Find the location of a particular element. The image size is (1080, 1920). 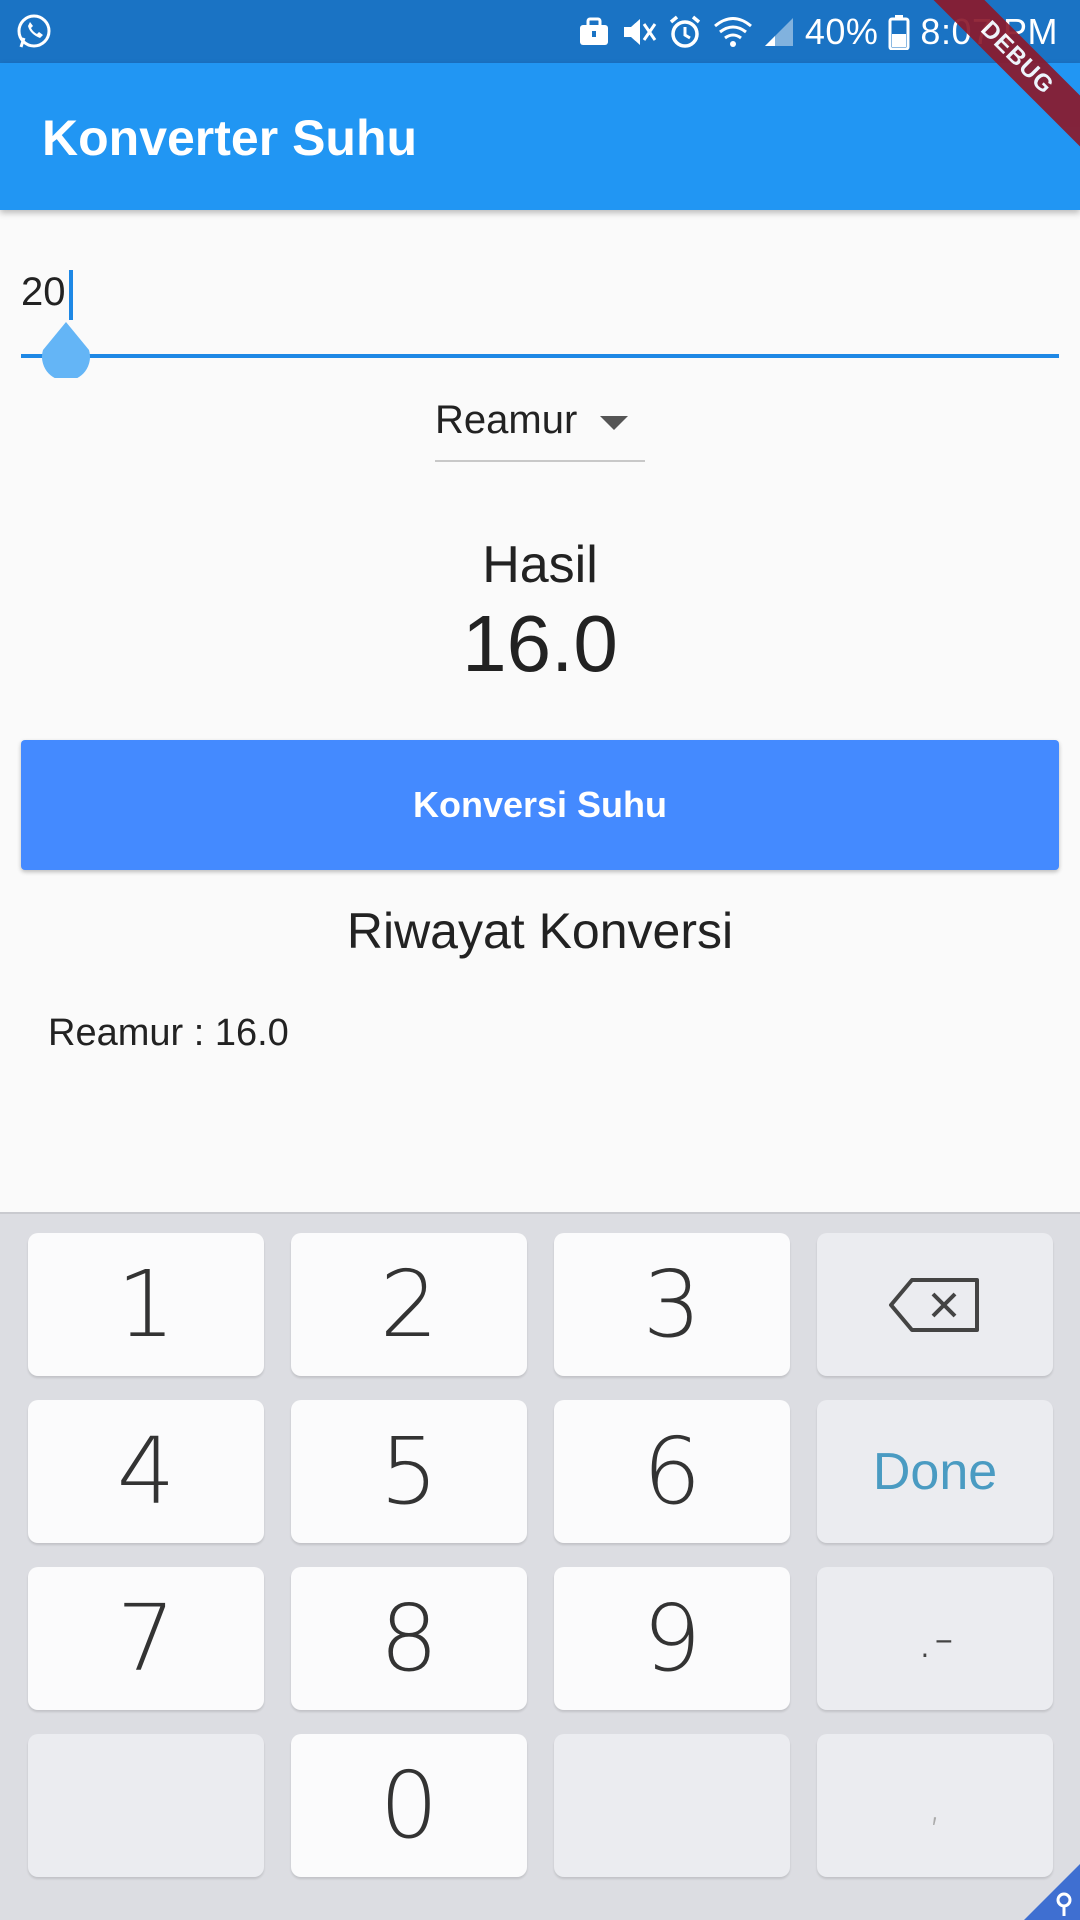

done-label: Done is located at coordinates (935, 1471).